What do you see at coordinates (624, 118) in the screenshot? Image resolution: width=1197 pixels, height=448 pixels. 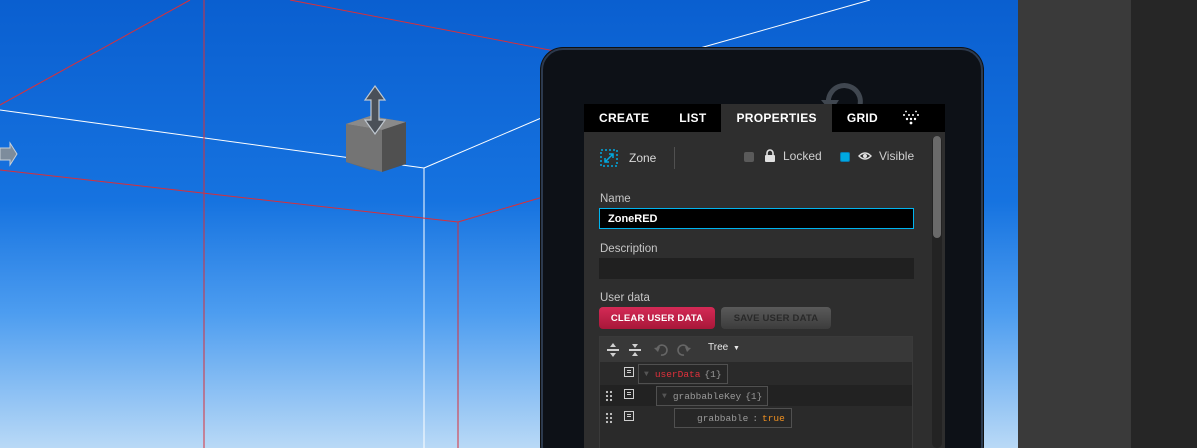 I see `tab-create: CREATE` at bounding box center [624, 118].